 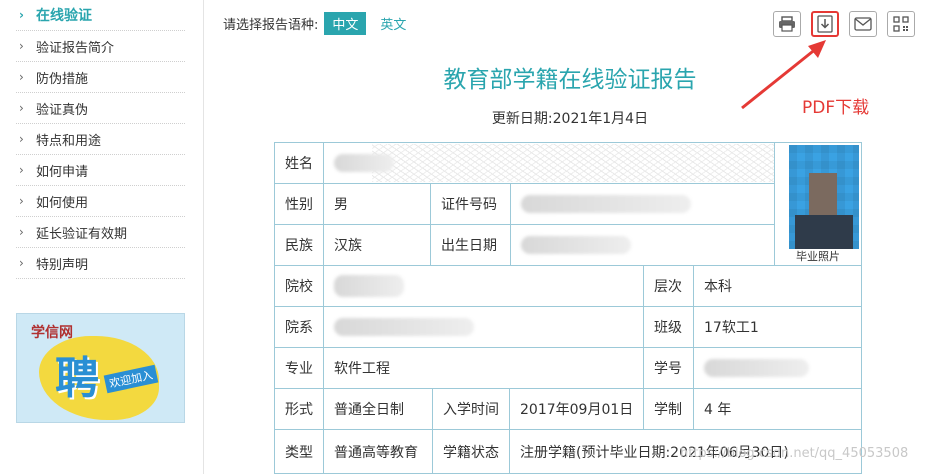 What do you see at coordinates (576, 245) in the screenshot?
I see `redacted-birth-date` at bounding box center [576, 245].